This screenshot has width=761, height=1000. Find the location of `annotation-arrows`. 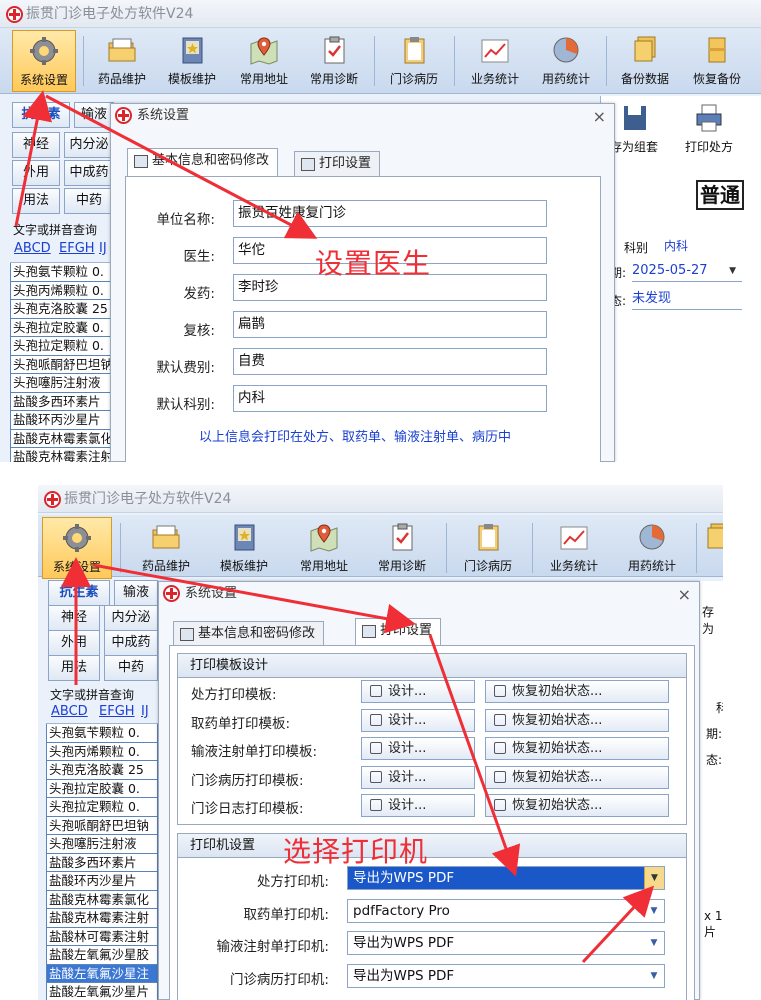

annotation-arrows is located at coordinates (166, 164).